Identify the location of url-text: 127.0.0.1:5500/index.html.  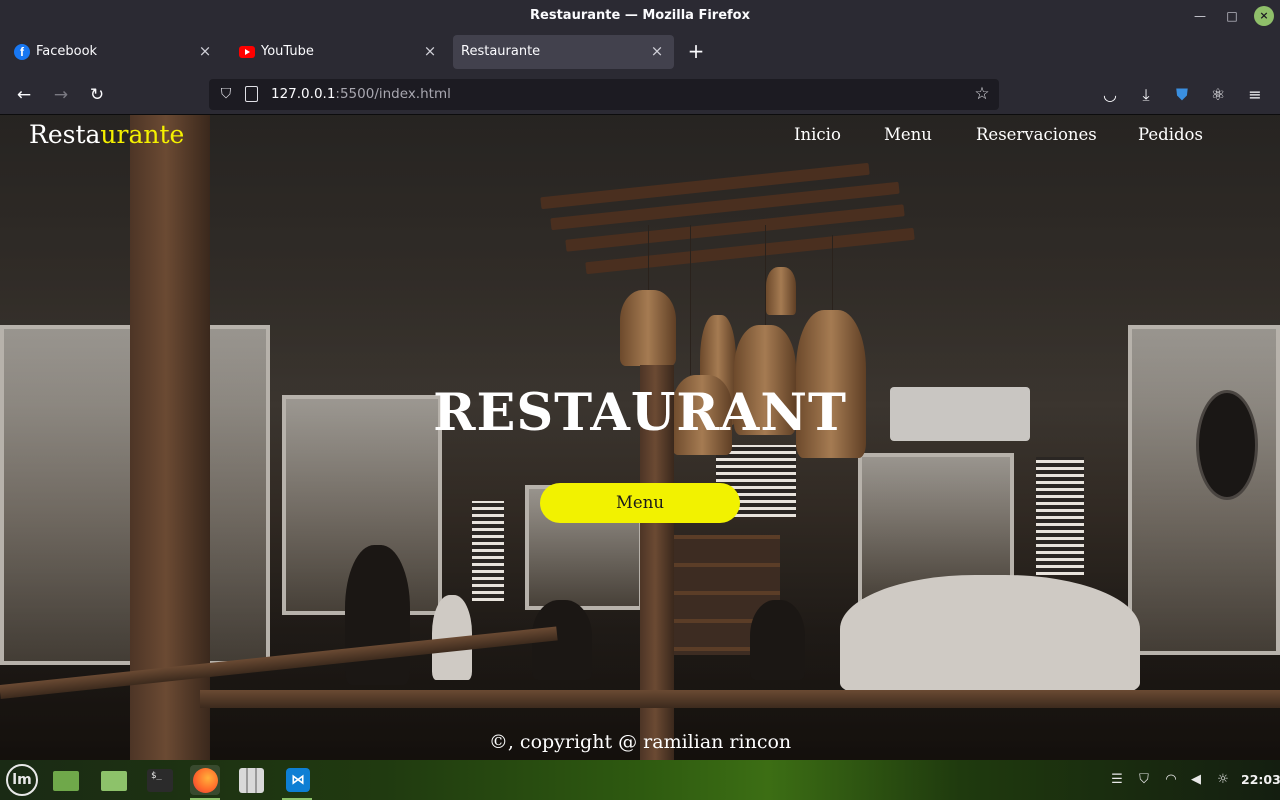
(361, 94).